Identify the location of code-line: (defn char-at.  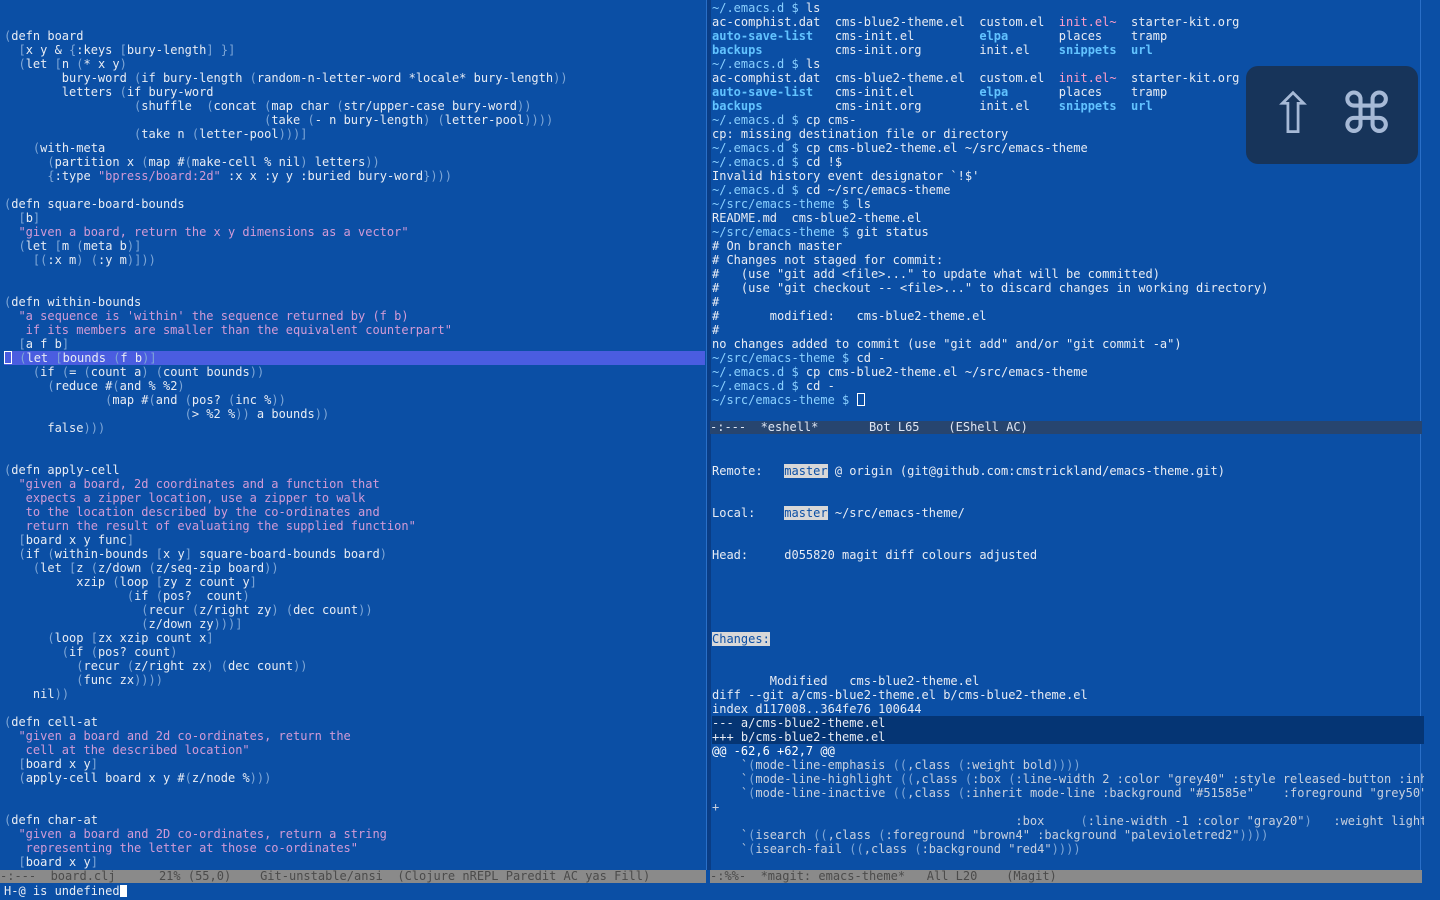
(51, 820).